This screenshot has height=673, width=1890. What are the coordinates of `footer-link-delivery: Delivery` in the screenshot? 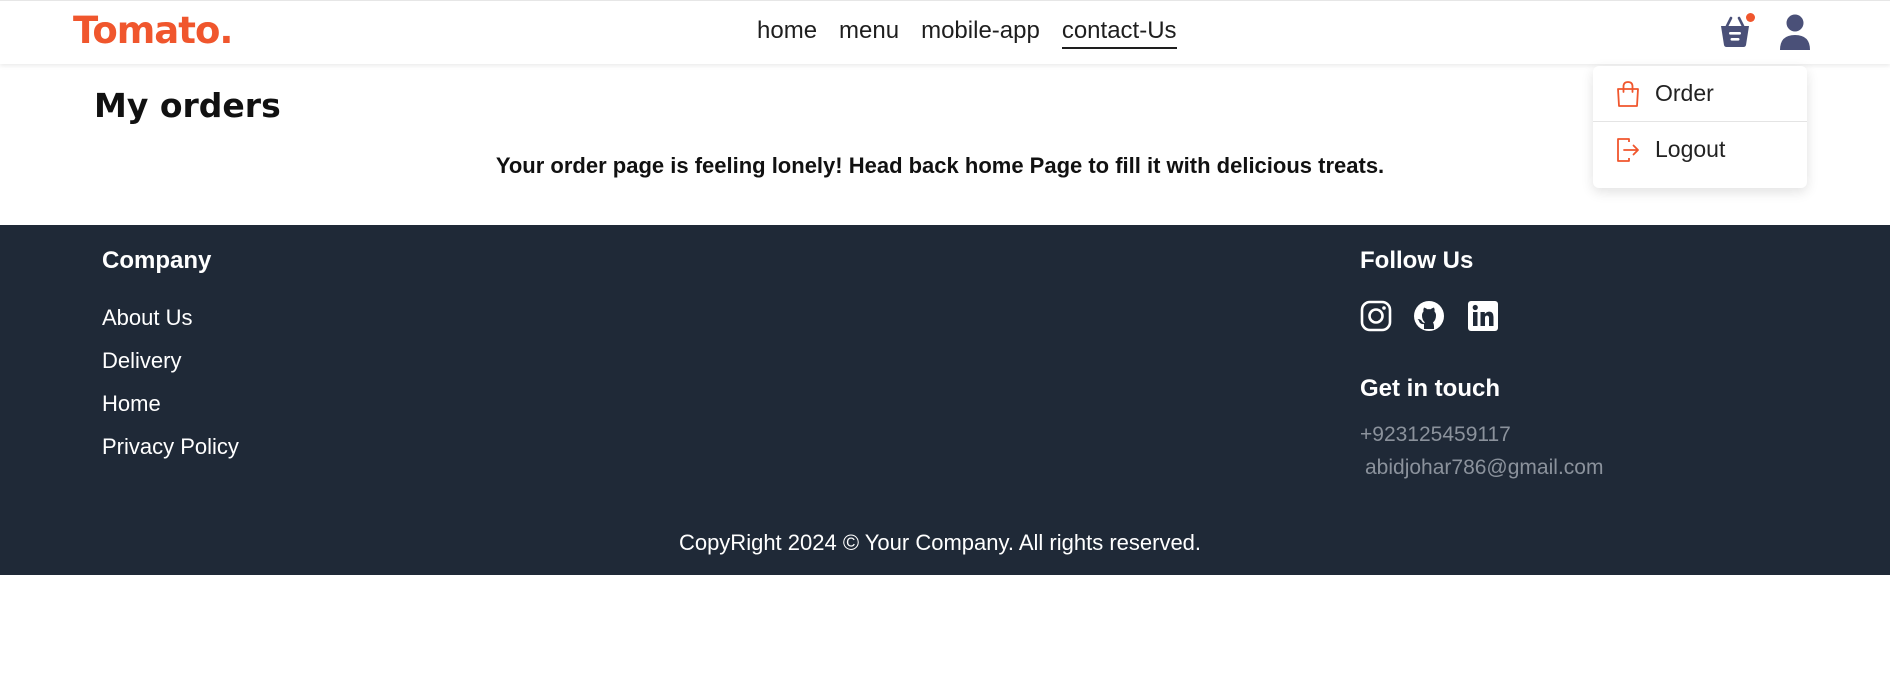 It's located at (141, 361).